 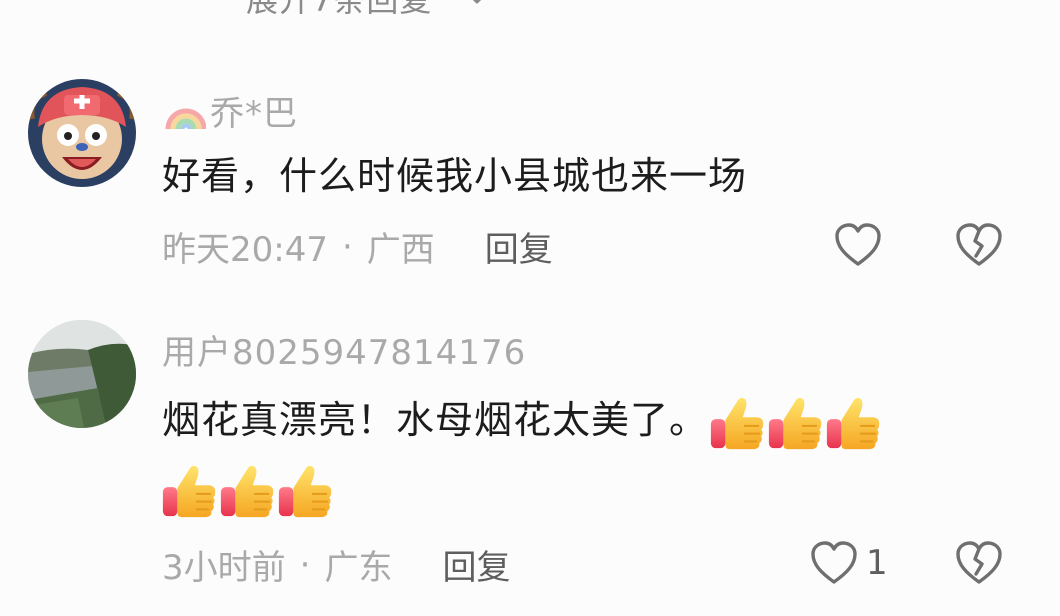 I want to click on username: 乔*巴, so click(x=254, y=110).